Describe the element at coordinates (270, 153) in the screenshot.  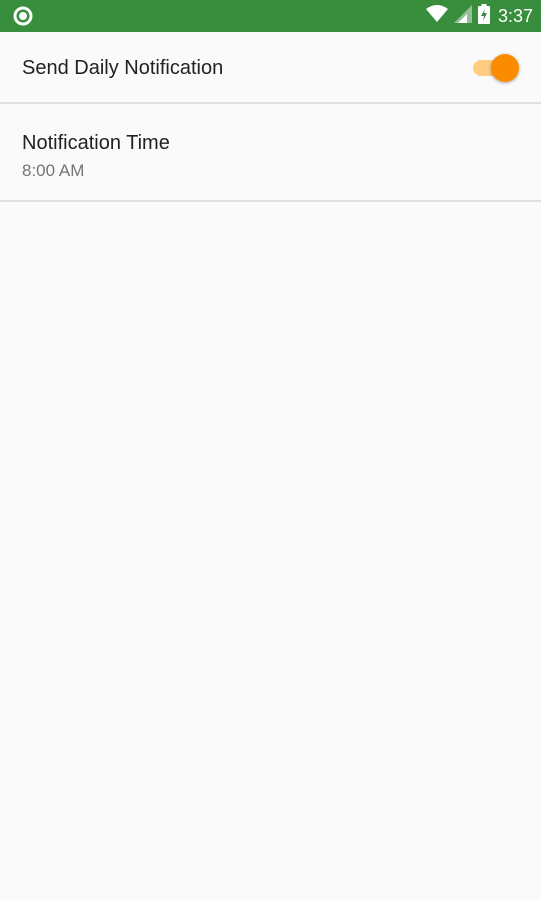
I see `notification-time-row: Notification Time 8:00 AM` at that location.